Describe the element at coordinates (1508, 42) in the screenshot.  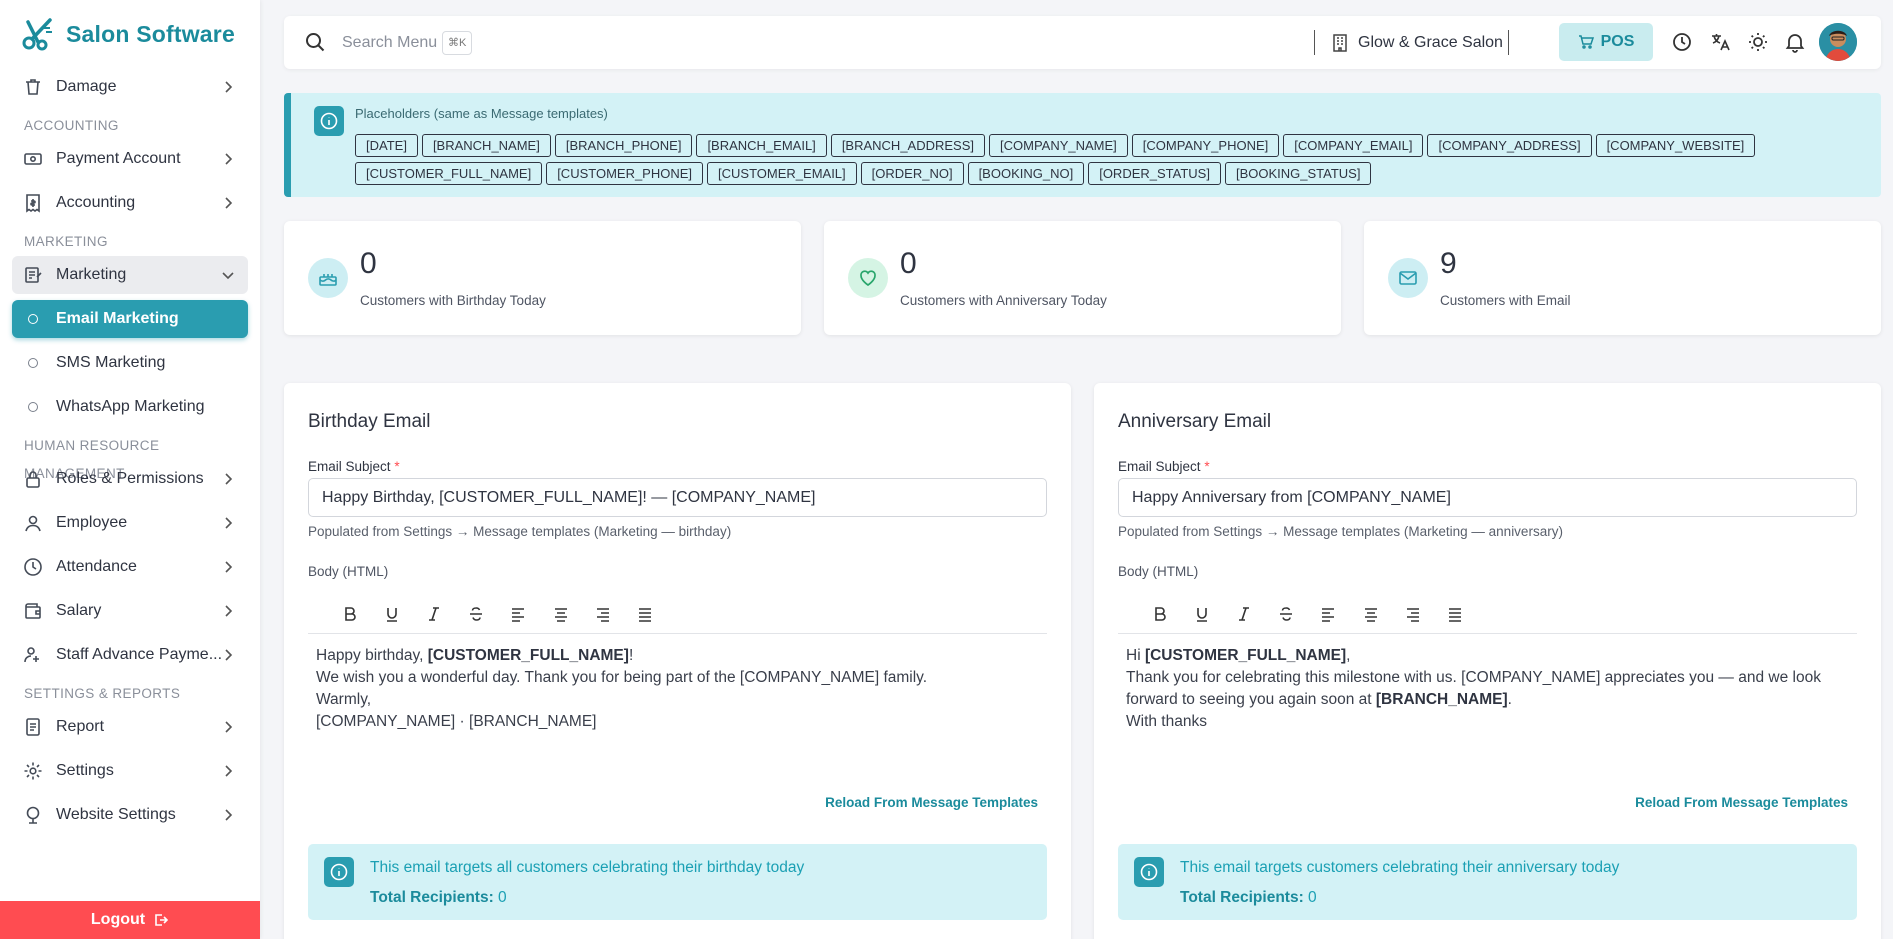
I see `divider` at that location.